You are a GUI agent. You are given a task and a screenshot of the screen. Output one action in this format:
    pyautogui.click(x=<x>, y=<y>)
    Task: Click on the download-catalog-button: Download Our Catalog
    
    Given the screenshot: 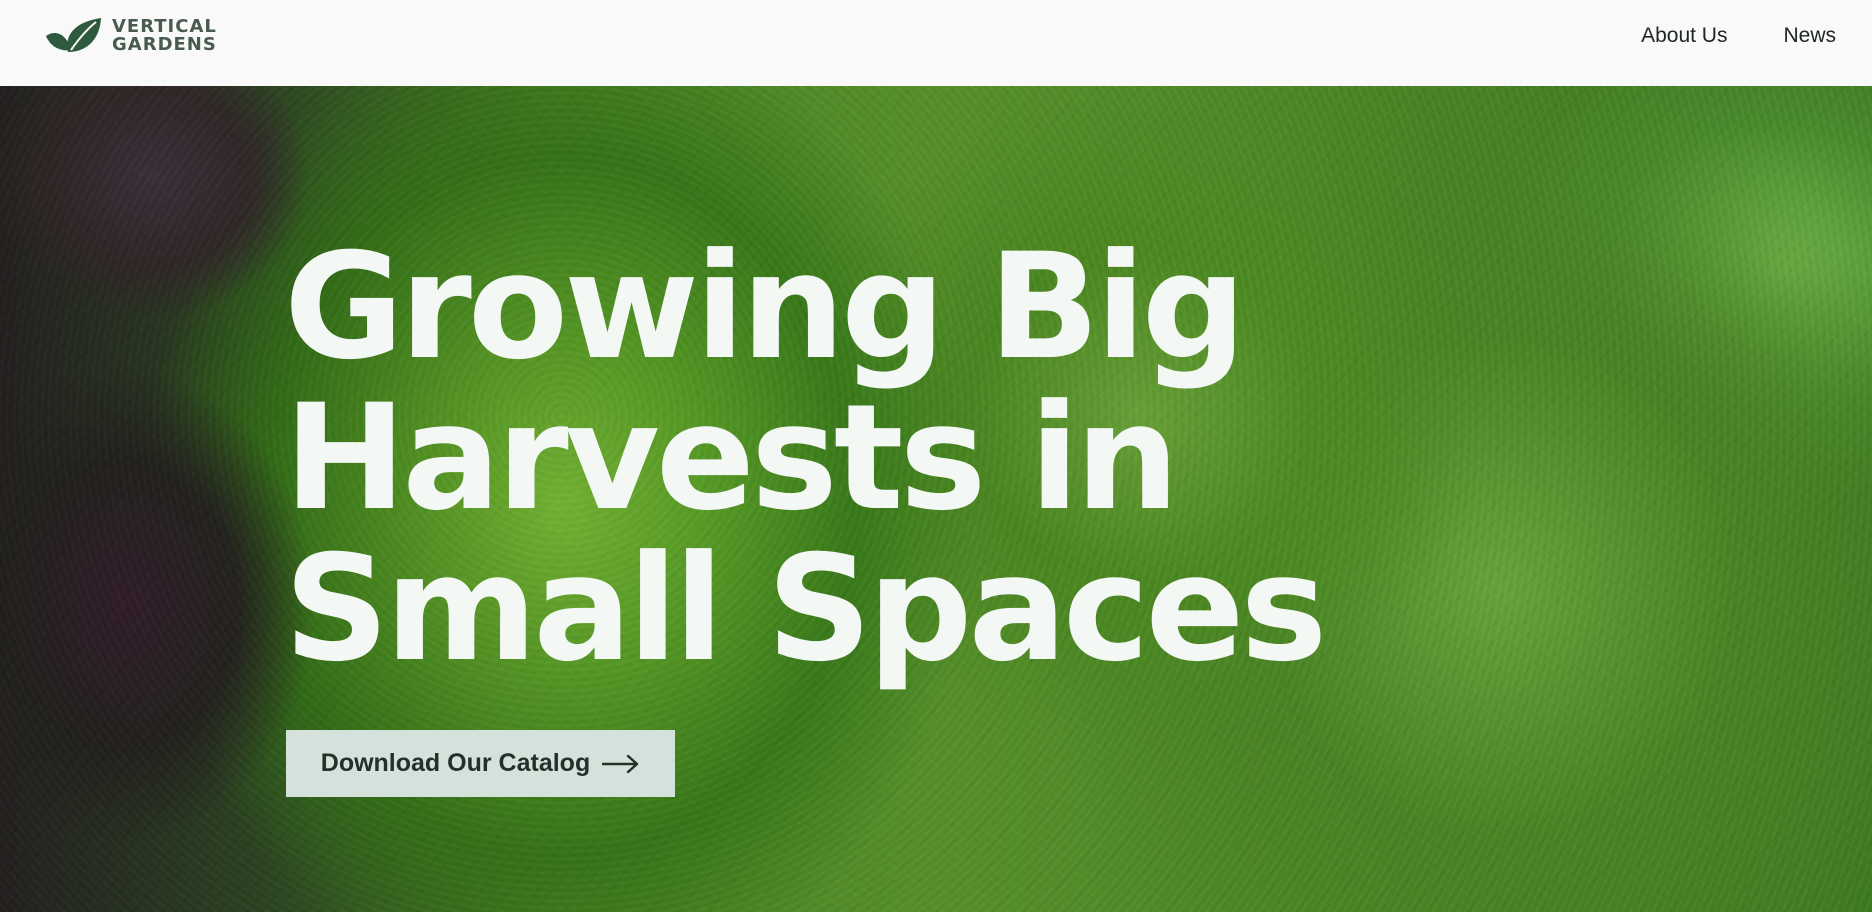 What is the action you would take?
    pyautogui.click(x=480, y=763)
    